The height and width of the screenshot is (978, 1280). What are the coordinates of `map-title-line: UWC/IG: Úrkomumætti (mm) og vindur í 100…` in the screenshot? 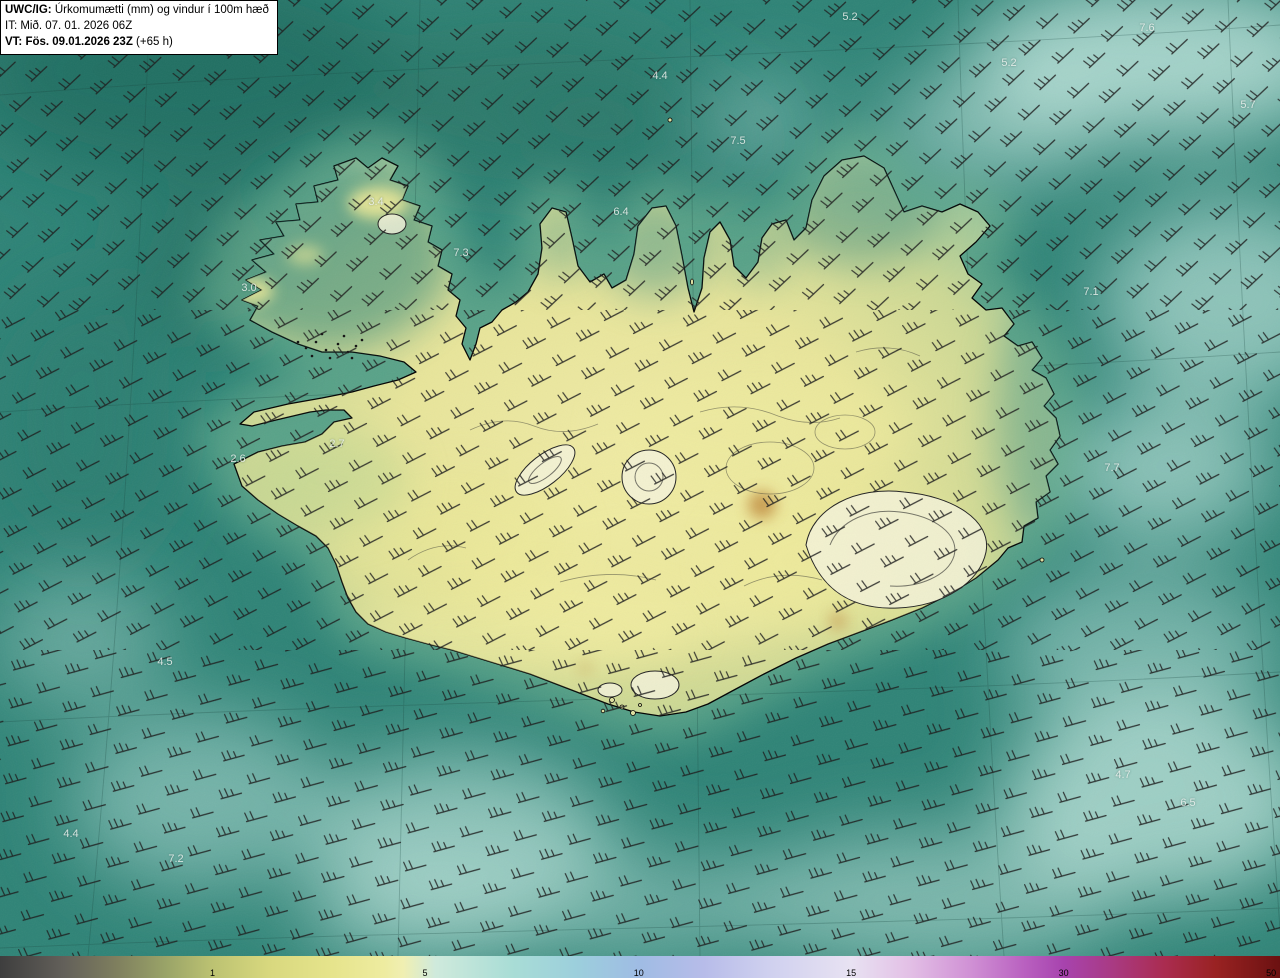 It's located at (137, 11).